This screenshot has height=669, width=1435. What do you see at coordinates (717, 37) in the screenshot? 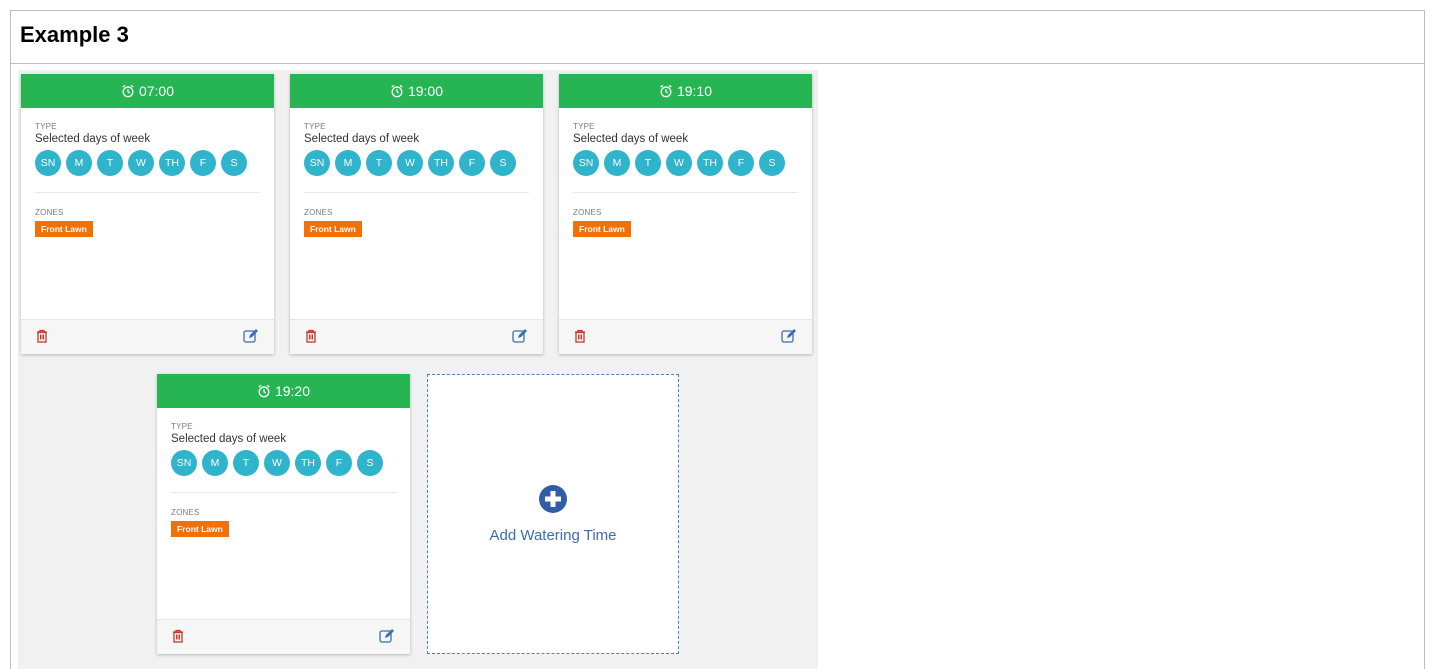
I see `example-title: Example 3` at bounding box center [717, 37].